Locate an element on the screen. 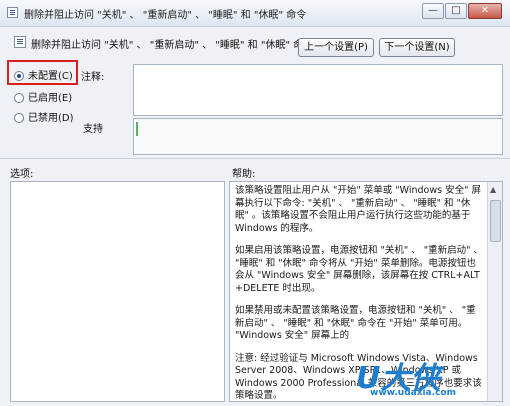 The width and height of the screenshot is (510, 406). setting-icon is located at coordinates (20, 42).